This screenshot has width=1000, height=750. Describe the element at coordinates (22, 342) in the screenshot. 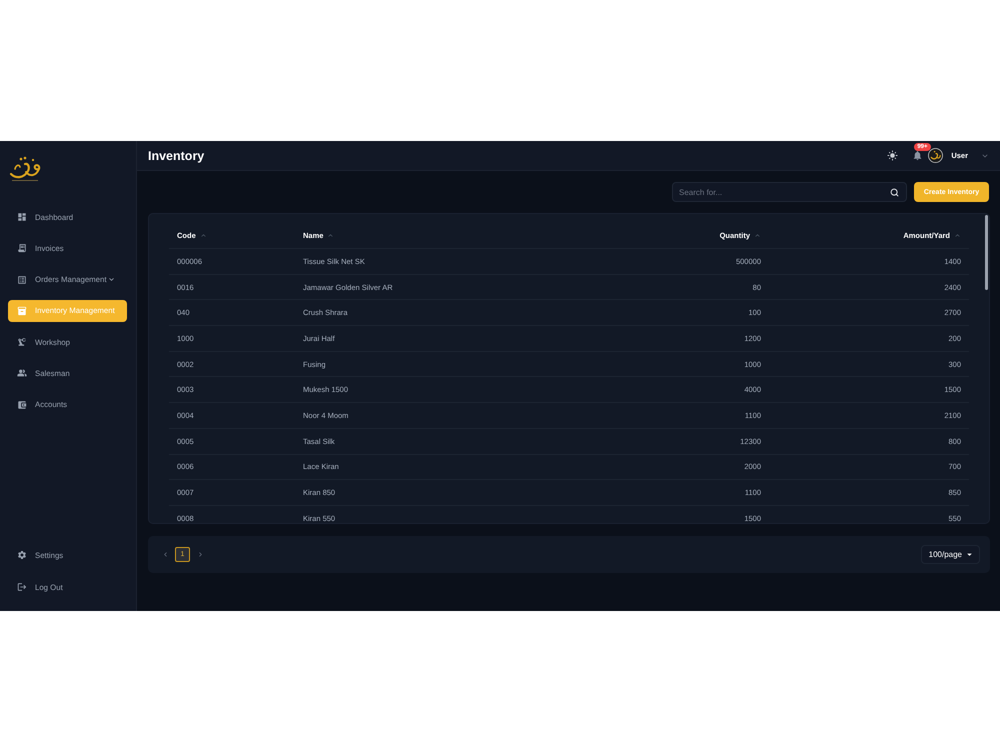

I see `robot-arm-icon` at that location.